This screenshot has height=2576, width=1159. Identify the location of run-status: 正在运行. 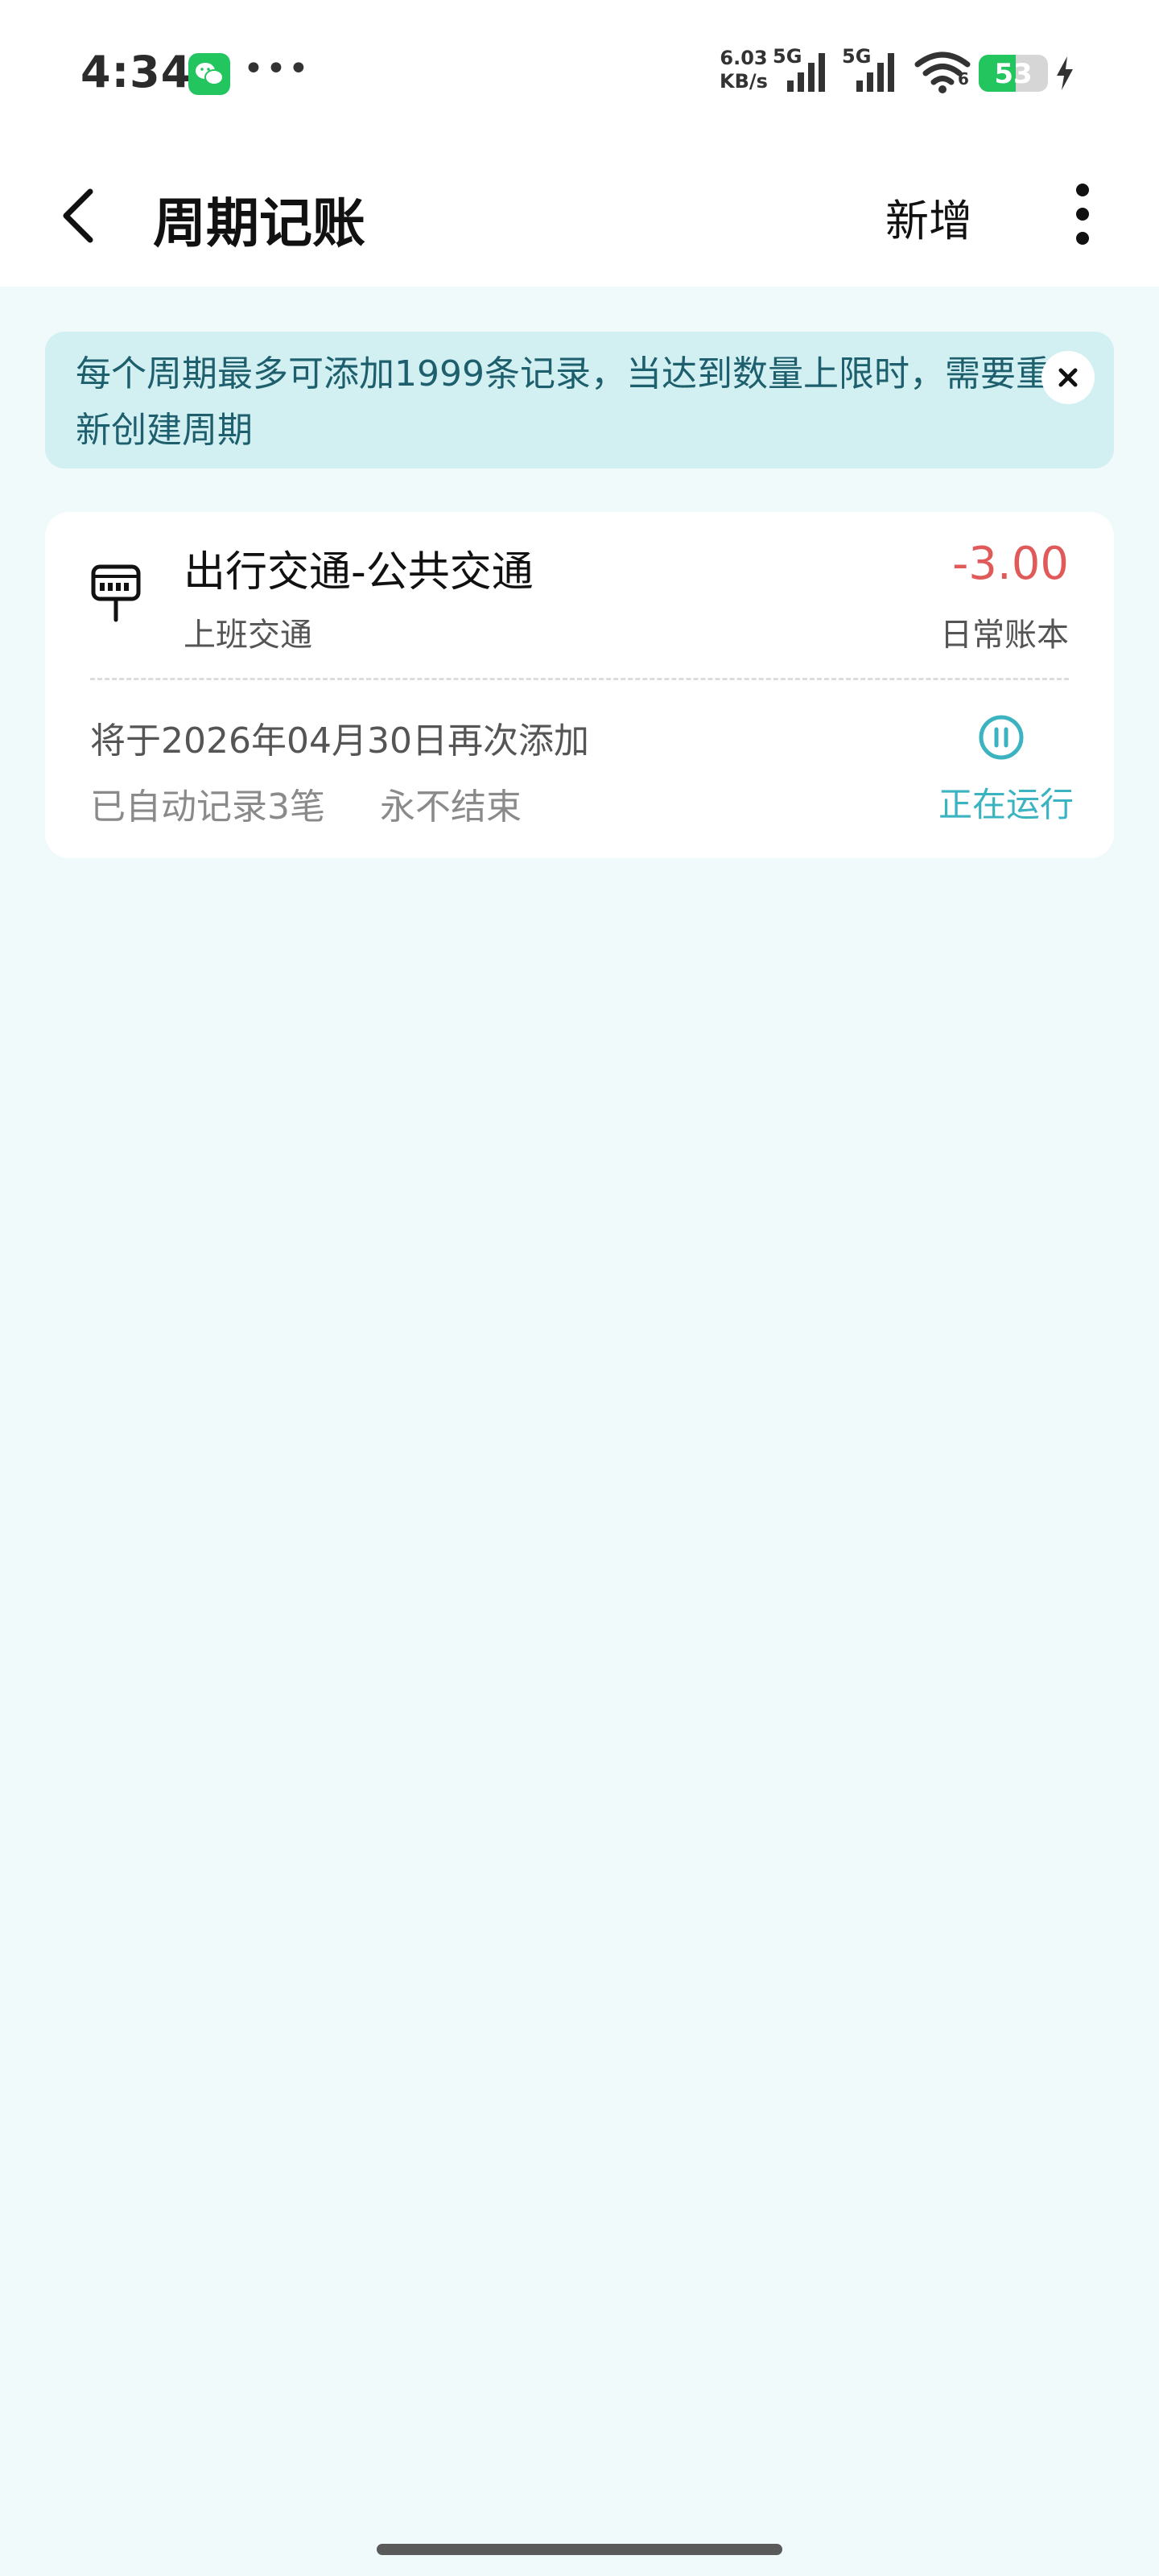
(1006, 802).